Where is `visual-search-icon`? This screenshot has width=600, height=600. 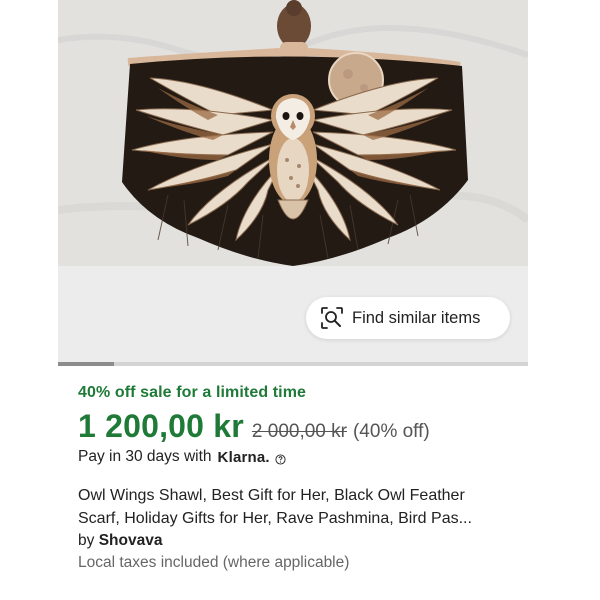
visual-search-icon is located at coordinates (332, 318).